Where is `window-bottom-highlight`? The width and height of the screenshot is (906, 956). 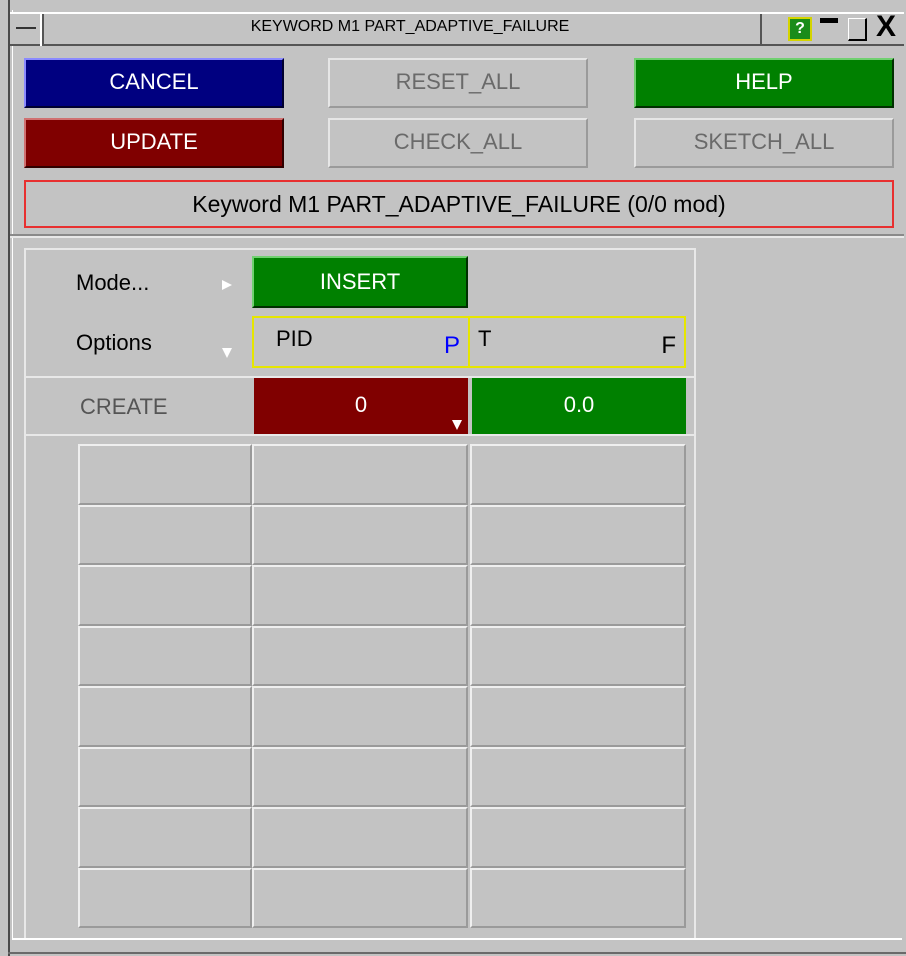
window-bottom-highlight is located at coordinates (457, 939).